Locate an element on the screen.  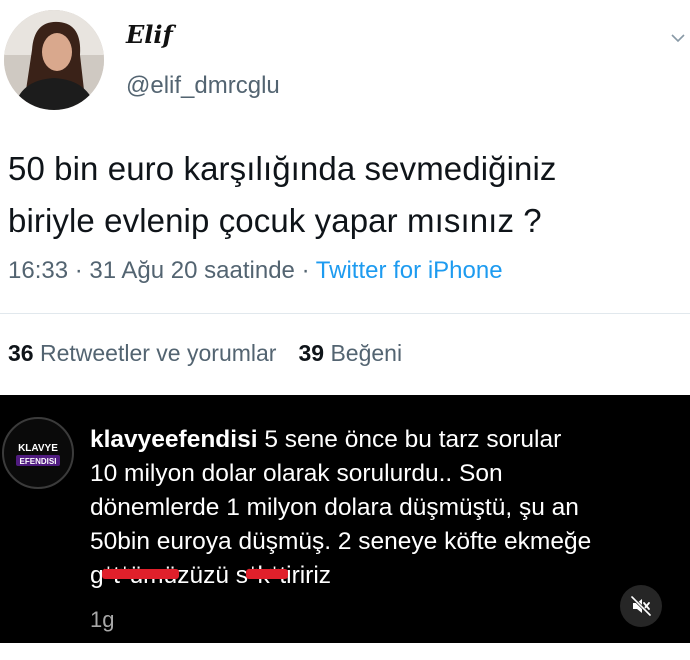
likes-stat: 39 Beğeni is located at coordinates (350, 353).